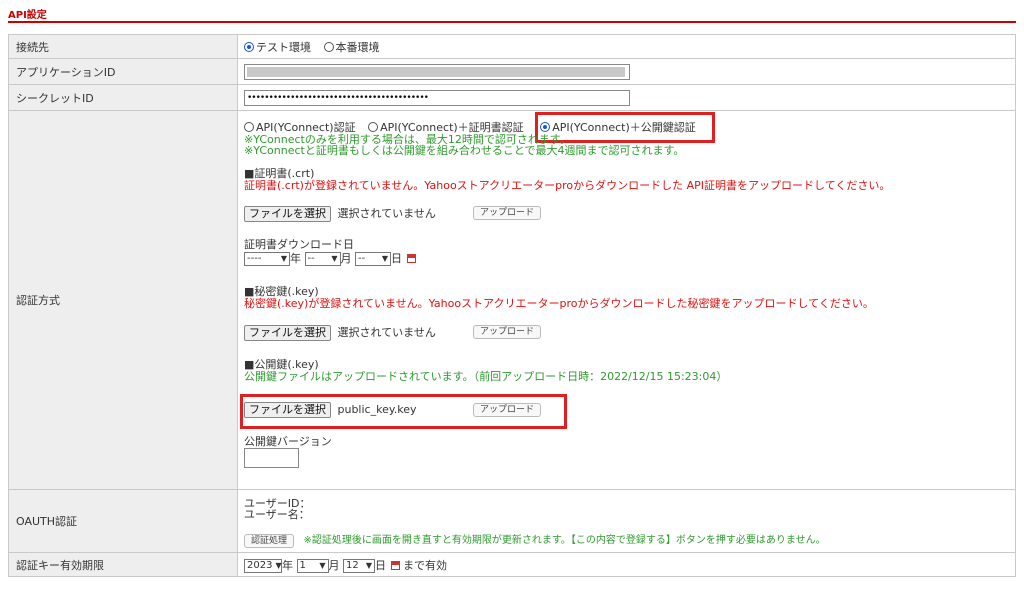  Describe the element at coordinates (328, 46) in the screenshot. I see `radio-prod-env-dot` at that location.